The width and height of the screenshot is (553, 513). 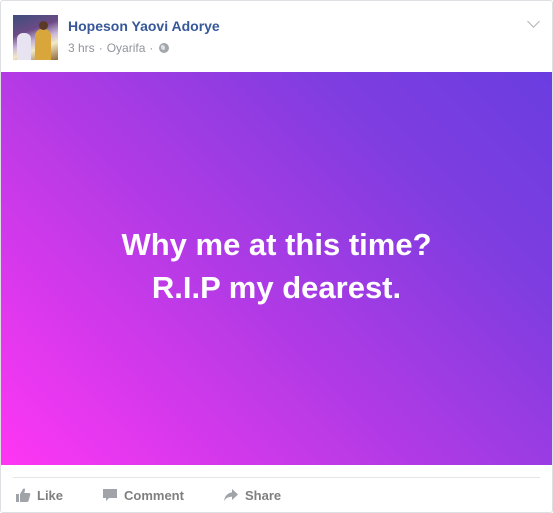 I want to click on comment-button: Comment, so click(x=143, y=495).